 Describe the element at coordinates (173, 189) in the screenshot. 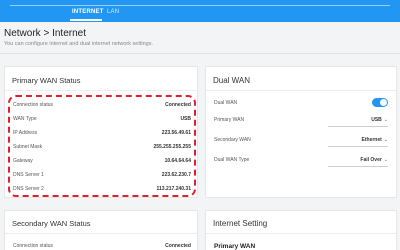

I see `row-value: 113.217.240.31` at that location.